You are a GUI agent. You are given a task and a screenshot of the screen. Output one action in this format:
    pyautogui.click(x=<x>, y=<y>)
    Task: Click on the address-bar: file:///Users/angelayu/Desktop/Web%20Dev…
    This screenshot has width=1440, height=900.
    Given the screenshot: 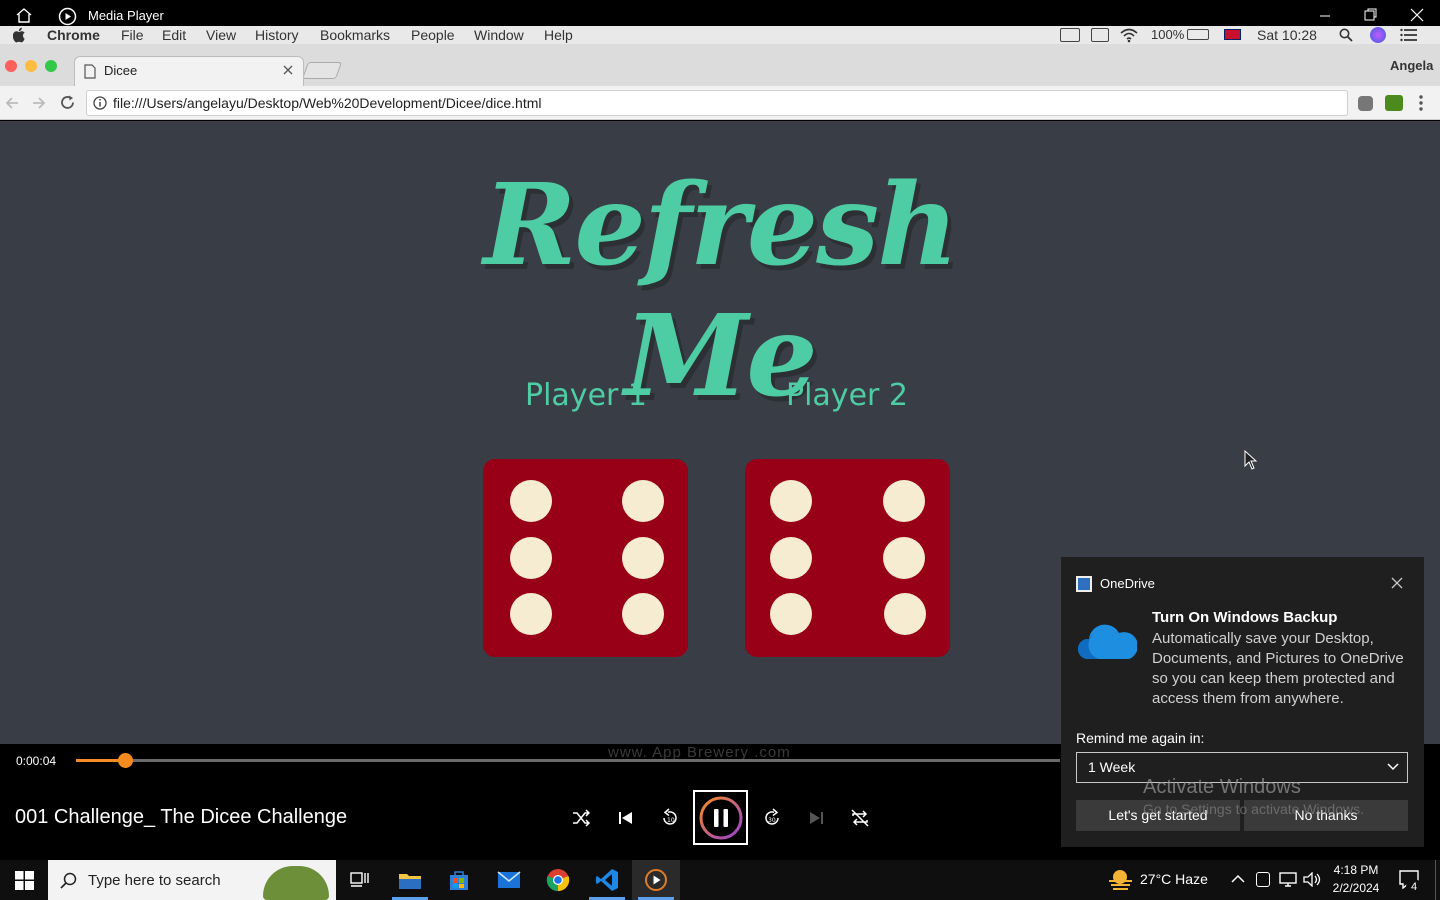 What is the action you would take?
    pyautogui.click(x=717, y=103)
    